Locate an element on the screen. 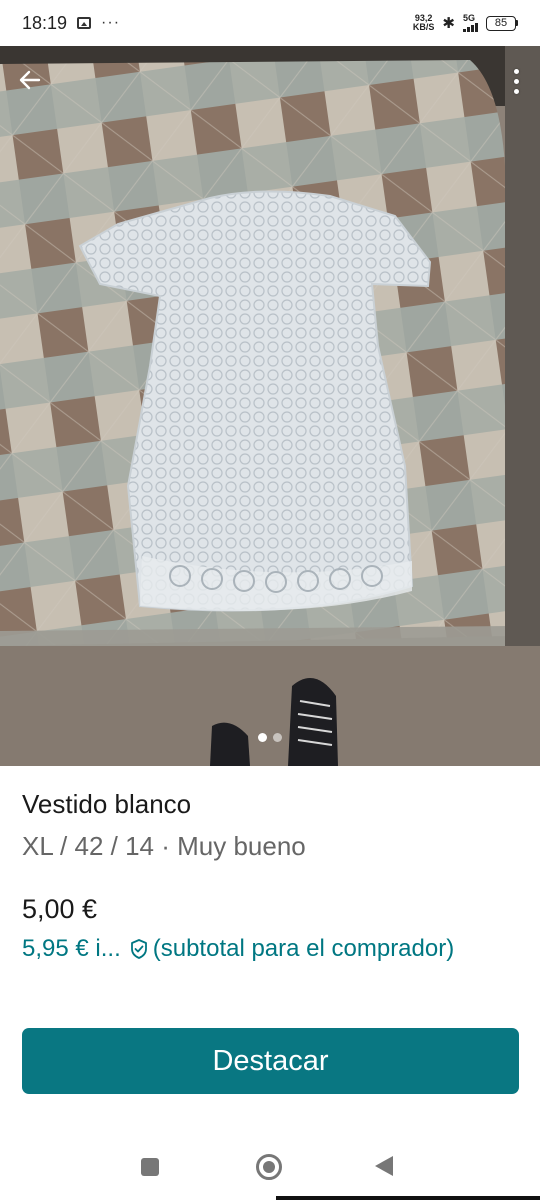 This screenshot has width=540, height=1200. item-details: XL / 42 / 14 · Muy bueno is located at coordinates (164, 846).